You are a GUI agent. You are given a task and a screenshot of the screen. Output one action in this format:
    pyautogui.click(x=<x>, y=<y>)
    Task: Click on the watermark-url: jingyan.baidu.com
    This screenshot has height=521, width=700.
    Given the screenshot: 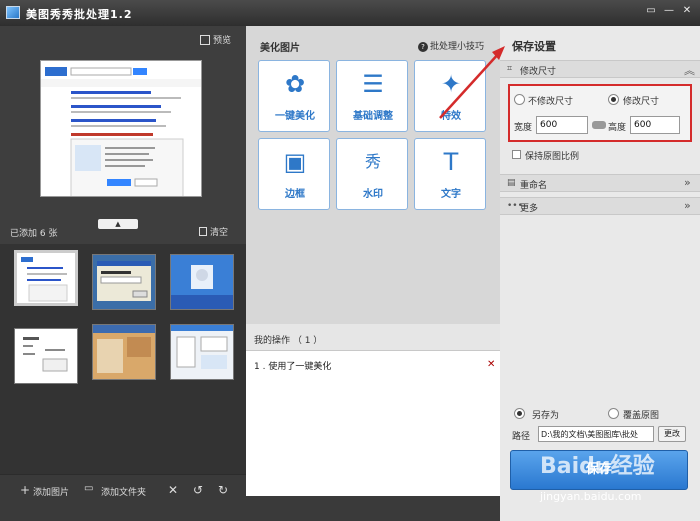 What is the action you would take?
    pyautogui.click(x=591, y=496)
    